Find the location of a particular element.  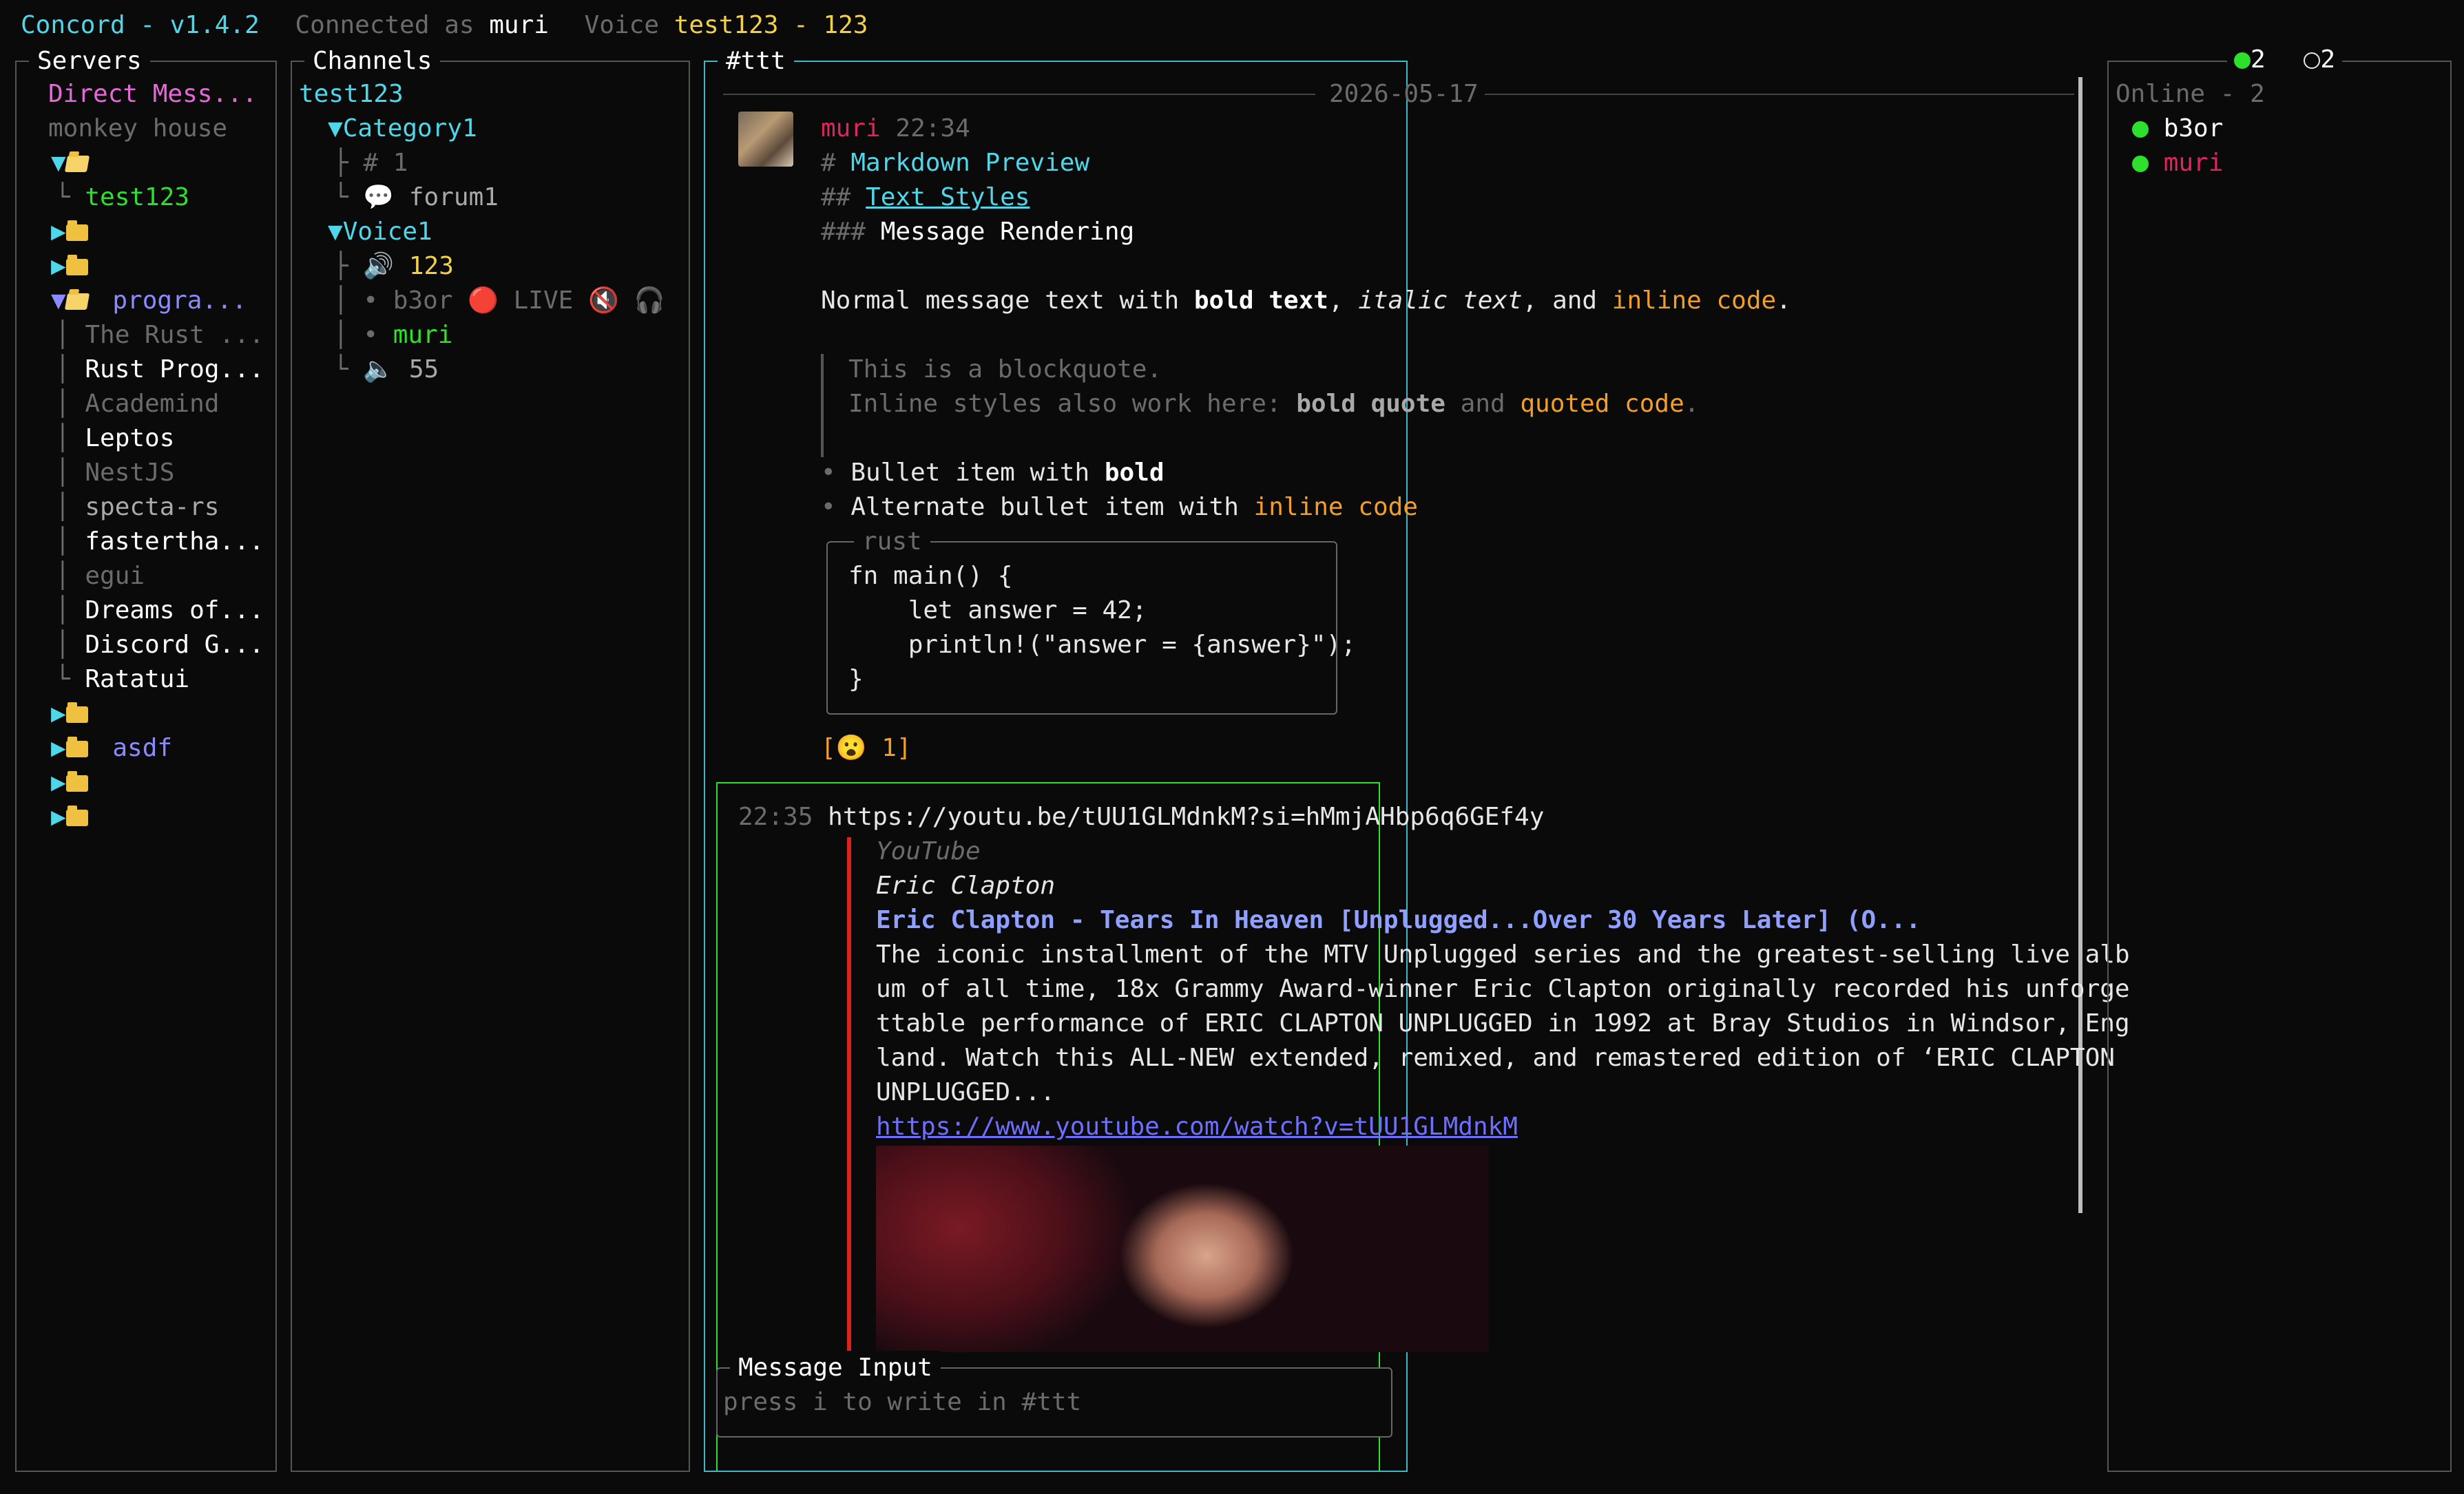

avatar is located at coordinates (765, 139).